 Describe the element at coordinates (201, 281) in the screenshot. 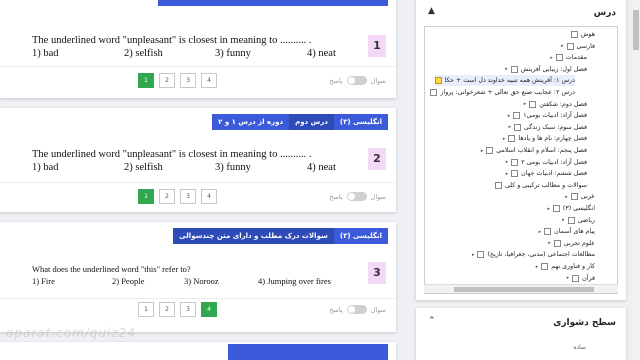

I see `option-3: 3) Norooz` at that location.